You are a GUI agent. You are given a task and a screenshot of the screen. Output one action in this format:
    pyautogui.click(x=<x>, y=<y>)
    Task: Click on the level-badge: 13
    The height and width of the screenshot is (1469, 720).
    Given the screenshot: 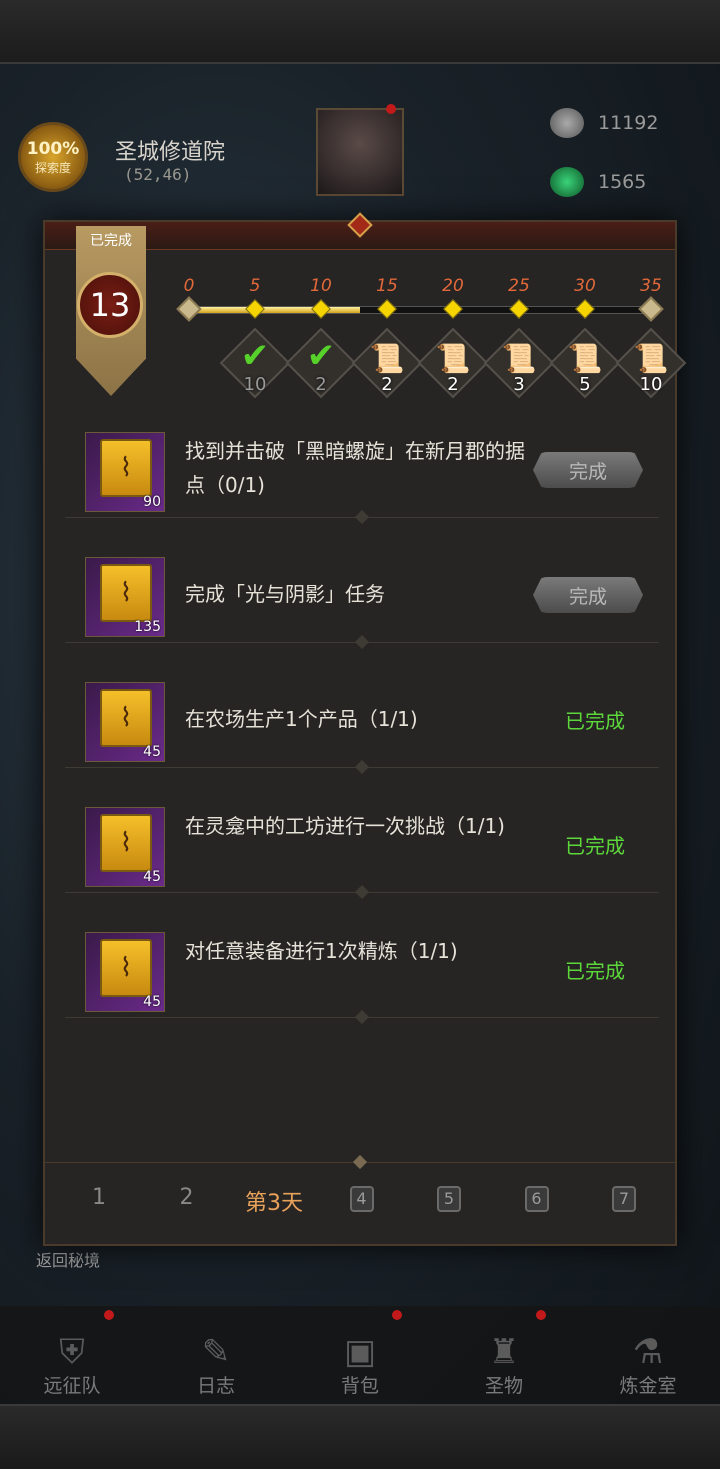 What is the action you would take?
    pyautogui.click(x=110, y=305)
    